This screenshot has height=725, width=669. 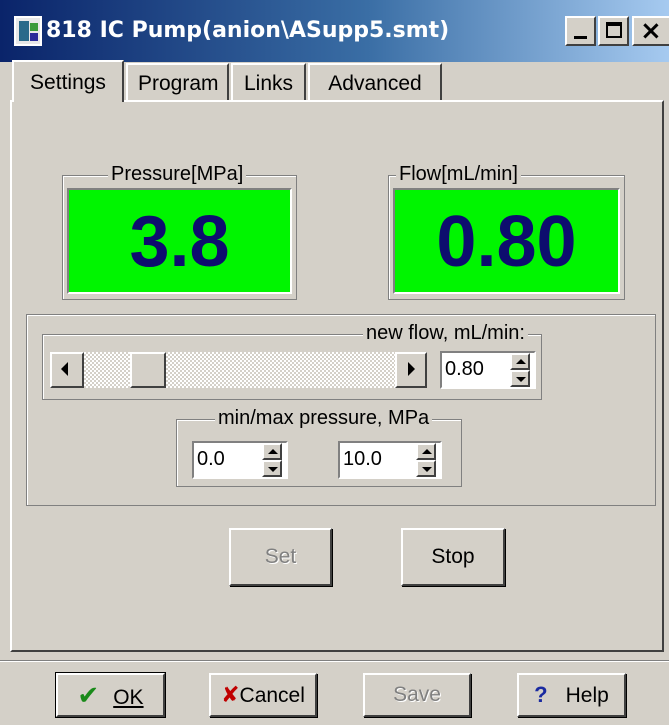 I want to click on flow-label: Flow[mL/min], so click(x=458, y=174).